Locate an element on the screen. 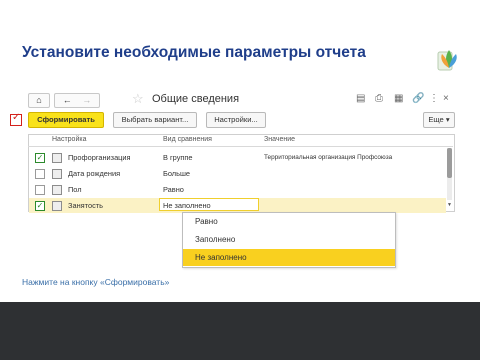  table-row-selected: ✓ Занятость Не заполнено is located at coordinates (237, 205).